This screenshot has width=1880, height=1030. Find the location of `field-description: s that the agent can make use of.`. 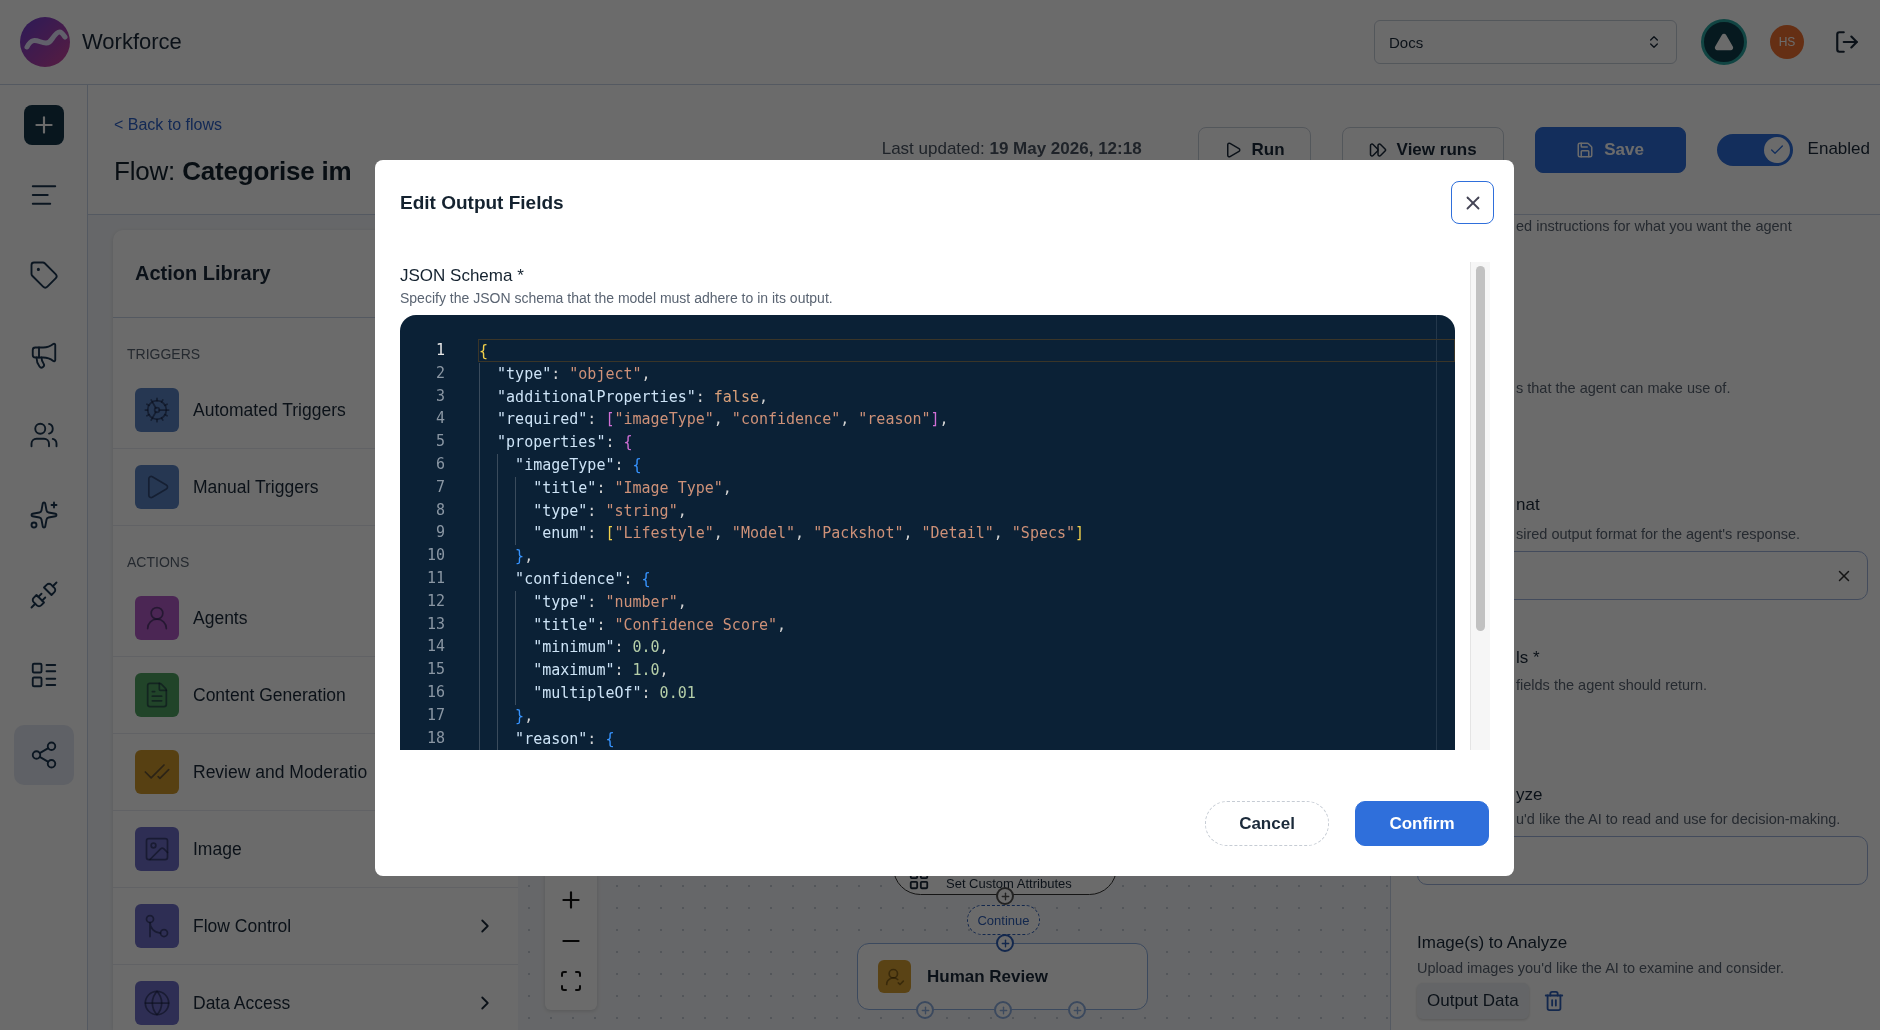

field-description: s that the agent can make use of. is located at coordinates (1624, 388).